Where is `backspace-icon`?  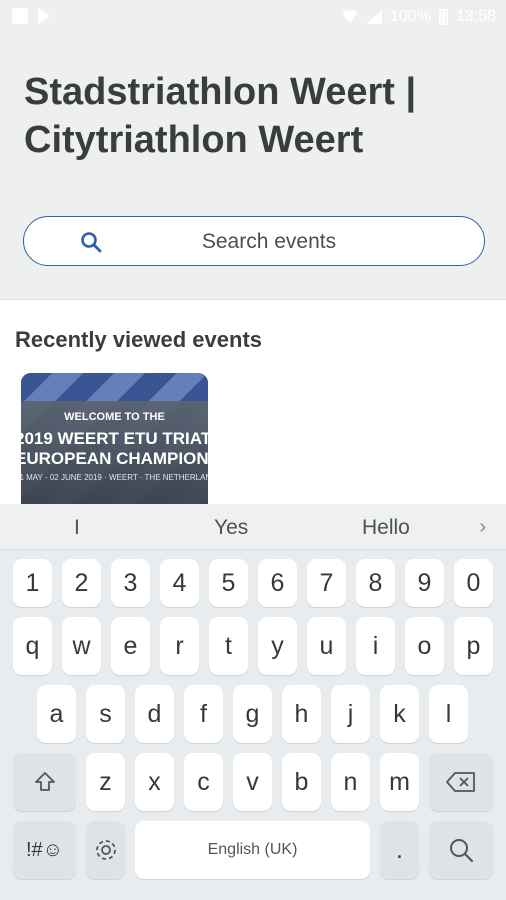 backspace-icon is located at coordinates (460, 782).